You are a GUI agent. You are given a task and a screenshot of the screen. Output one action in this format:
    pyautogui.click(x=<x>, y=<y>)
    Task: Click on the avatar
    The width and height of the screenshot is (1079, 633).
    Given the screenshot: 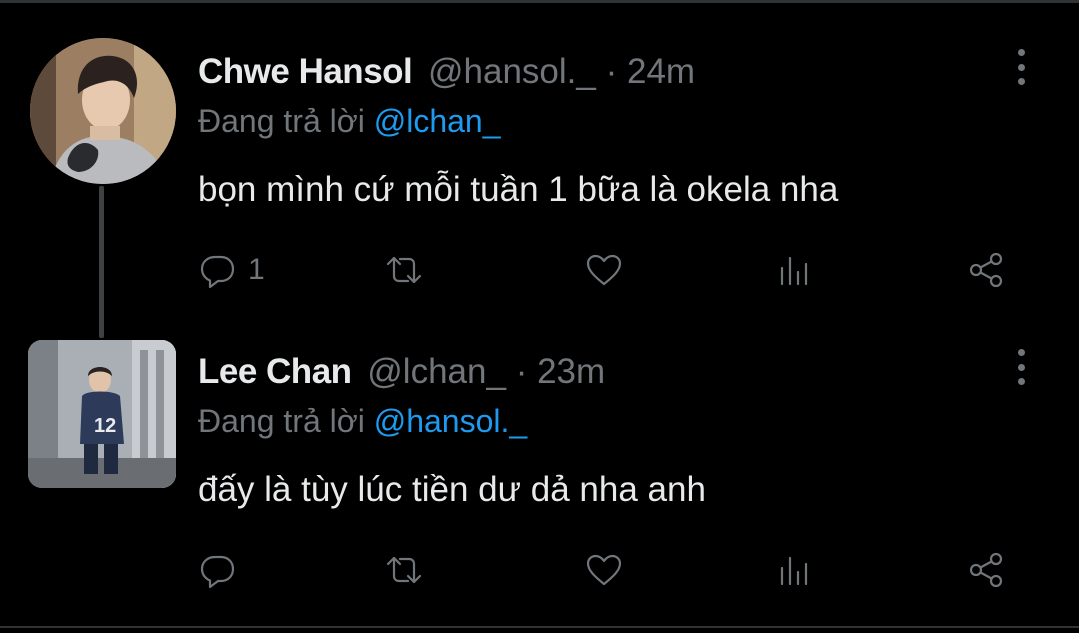 What is the action you would take?
    pyautogui.click(x=103, y=111)
    